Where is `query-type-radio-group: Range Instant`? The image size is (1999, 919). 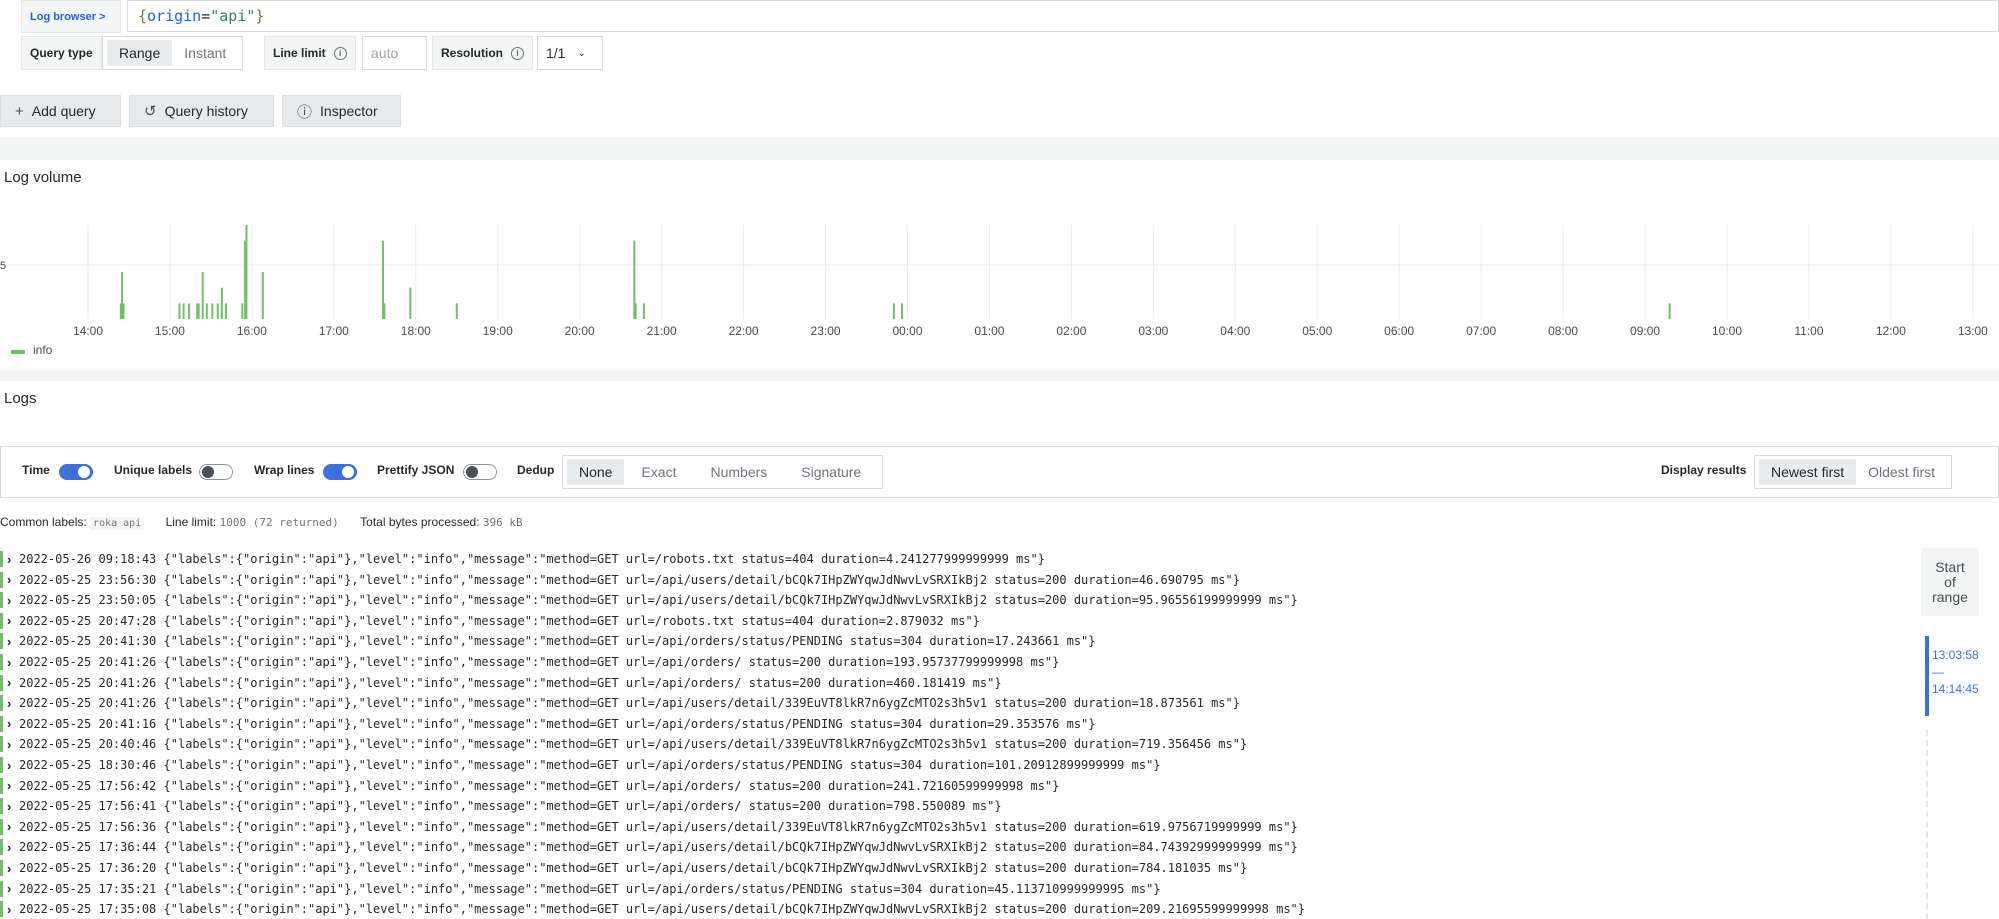 query-type-radio-group: Range Instant is located at coordinates (173, 53).